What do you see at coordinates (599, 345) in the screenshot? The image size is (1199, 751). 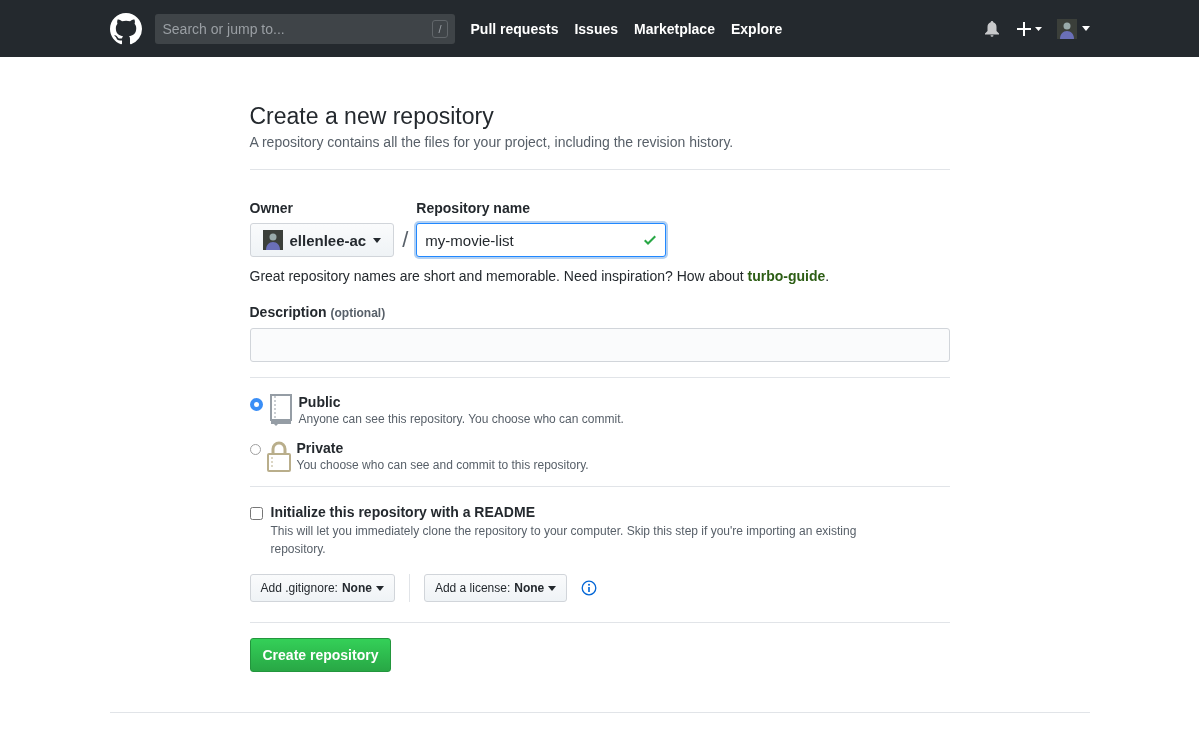 I see `description-field` at bounding box center [599, 345].